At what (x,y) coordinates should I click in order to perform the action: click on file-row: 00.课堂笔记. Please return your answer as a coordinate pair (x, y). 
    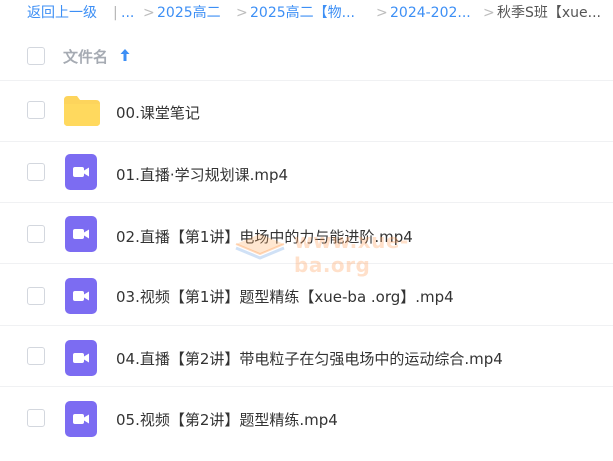
    Looking at the image, I should click on (306, 111).